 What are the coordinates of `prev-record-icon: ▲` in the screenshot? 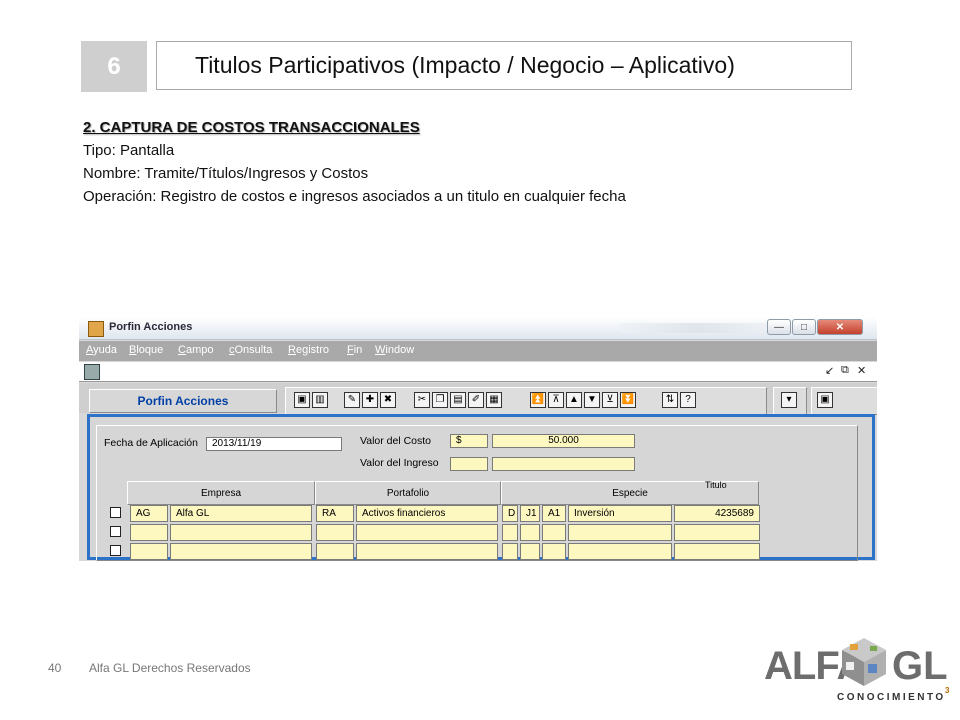 It's located at (574, 400).